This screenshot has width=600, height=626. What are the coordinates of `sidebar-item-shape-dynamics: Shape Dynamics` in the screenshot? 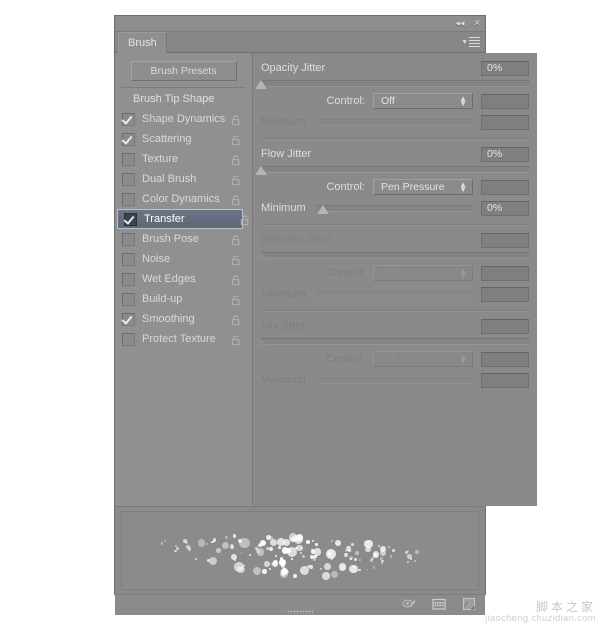 It's located at (183, 119).